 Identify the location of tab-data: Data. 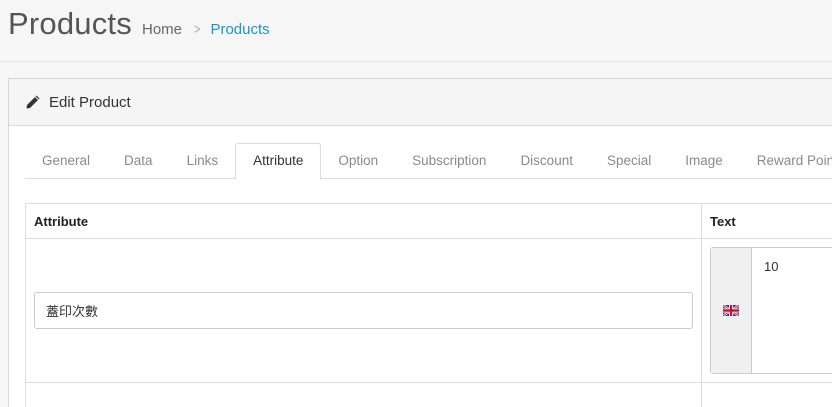
(138, 160).